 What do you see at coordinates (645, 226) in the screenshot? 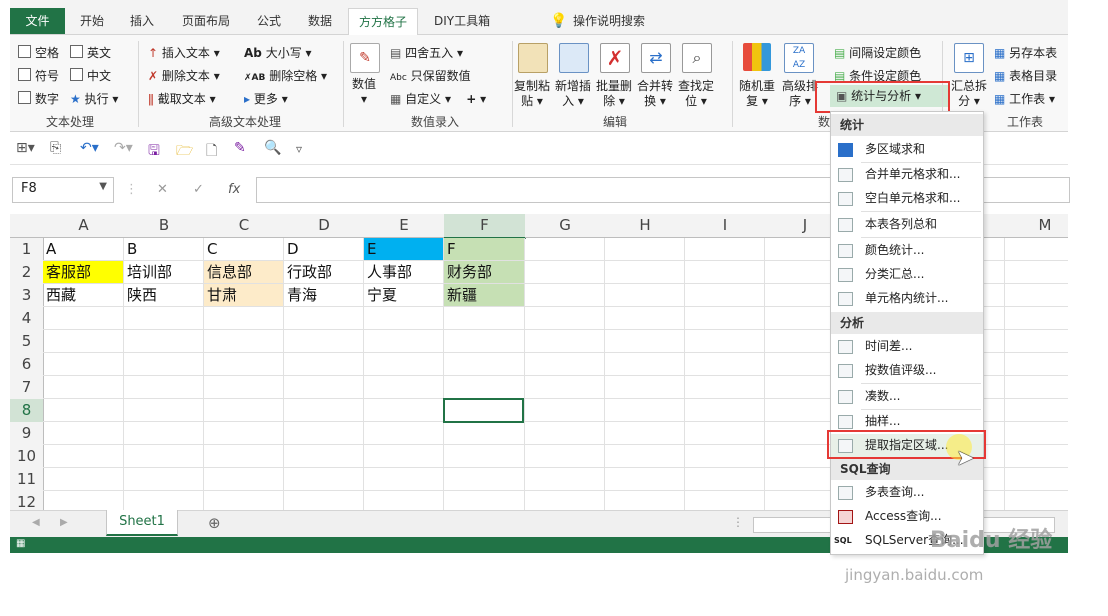
I see `column-header-h: H` at bounding box center [645, 226].